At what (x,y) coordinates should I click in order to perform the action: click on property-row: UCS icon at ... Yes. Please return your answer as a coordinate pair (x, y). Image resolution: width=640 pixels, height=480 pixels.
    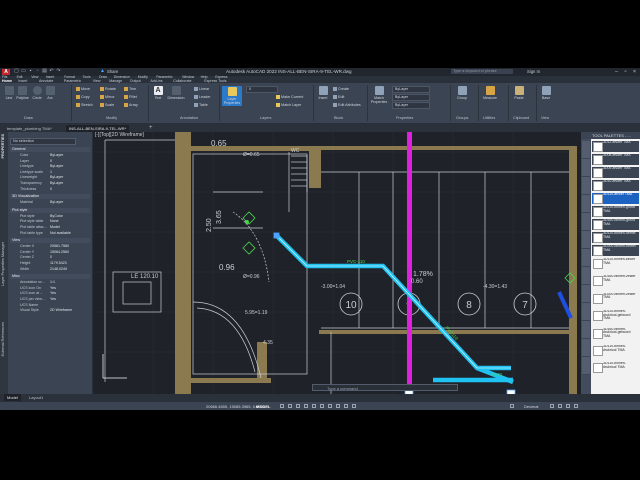
    Looking at the image, I should click on (49, 293).